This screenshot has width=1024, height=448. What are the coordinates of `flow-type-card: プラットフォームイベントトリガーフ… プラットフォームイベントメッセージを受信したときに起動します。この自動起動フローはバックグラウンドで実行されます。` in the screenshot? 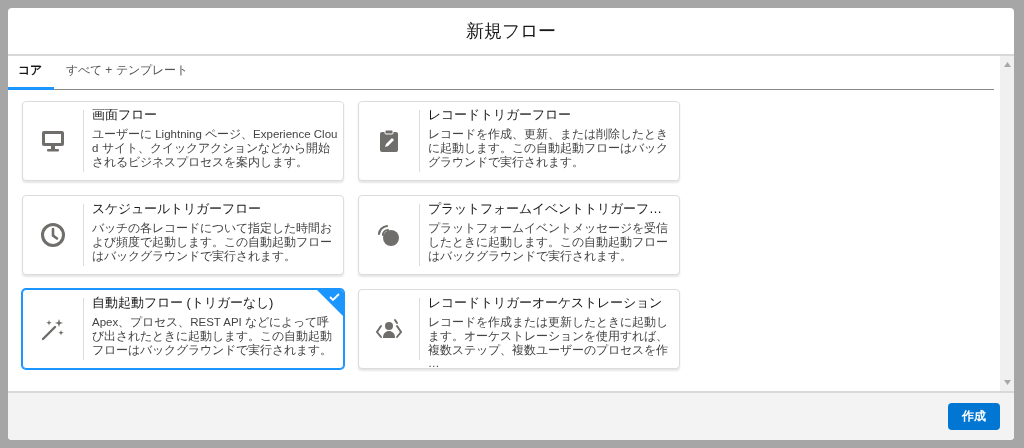 It's located at (519, 235).